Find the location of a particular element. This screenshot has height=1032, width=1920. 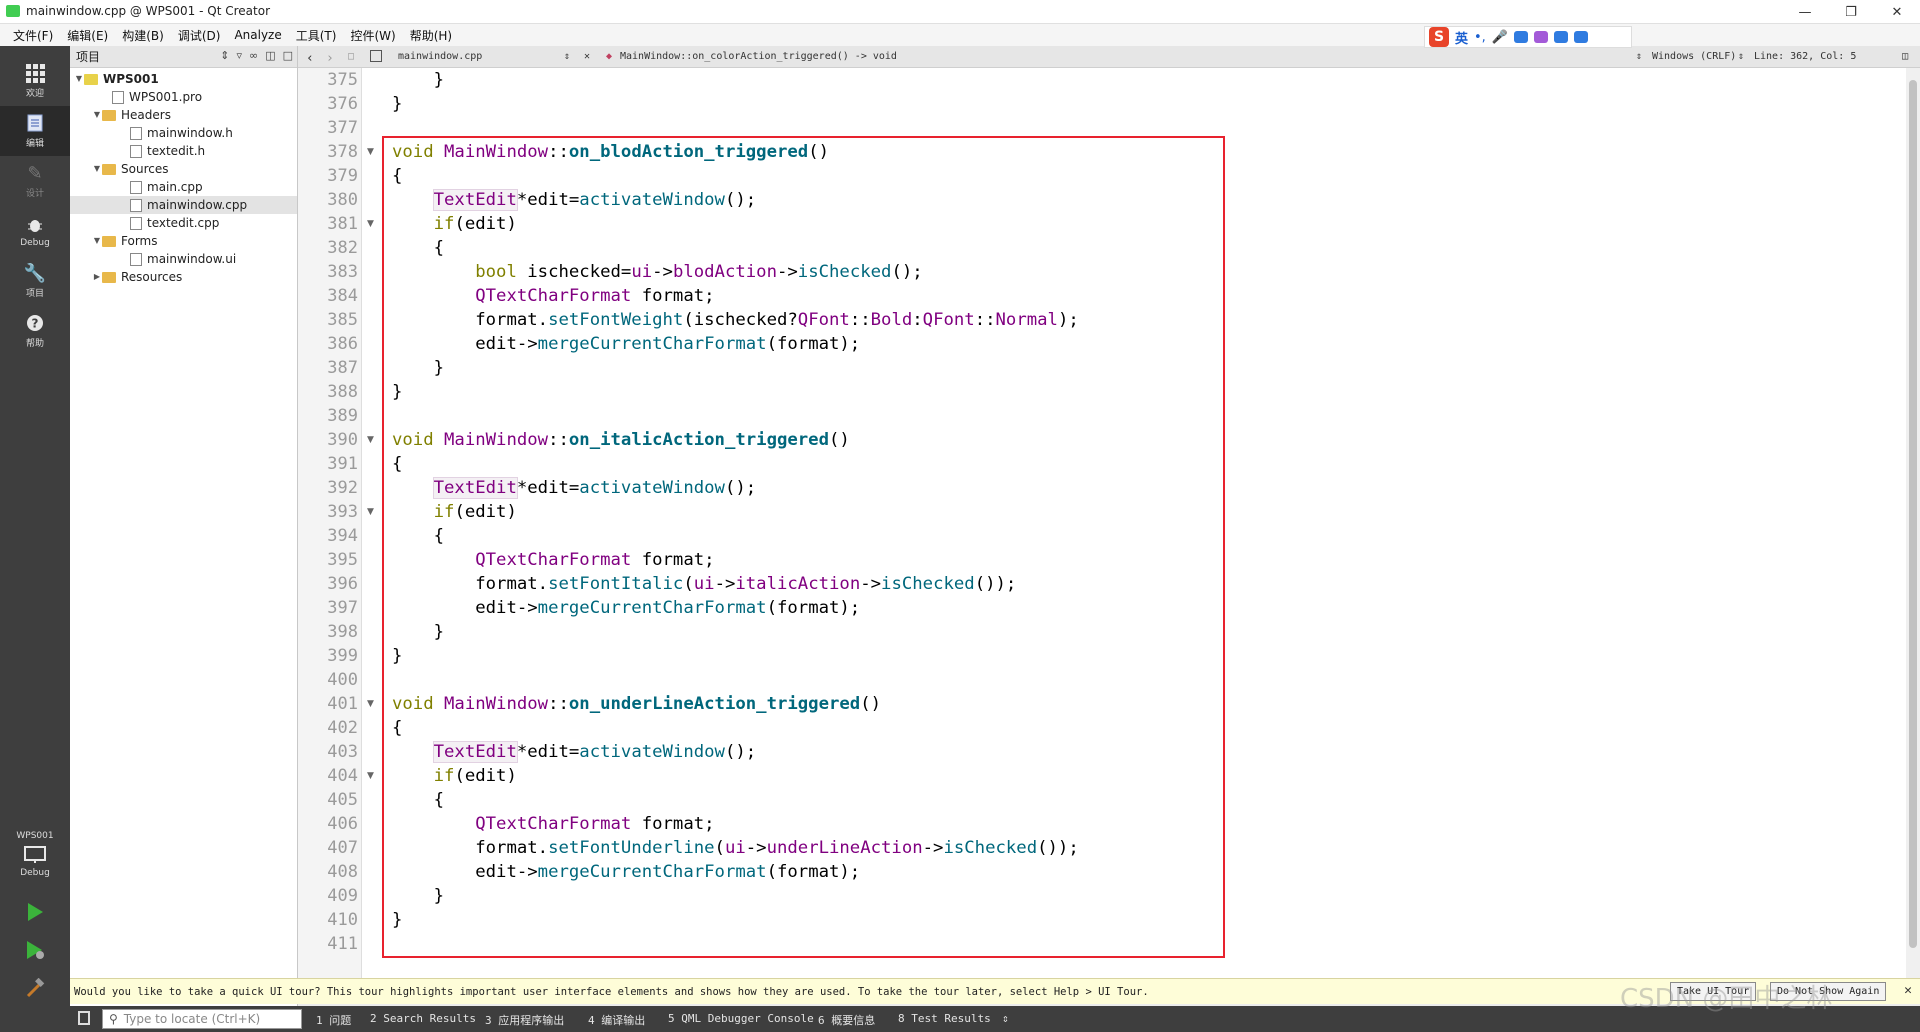

menu-analyze: Analyze is located at coordinates (257, 35).